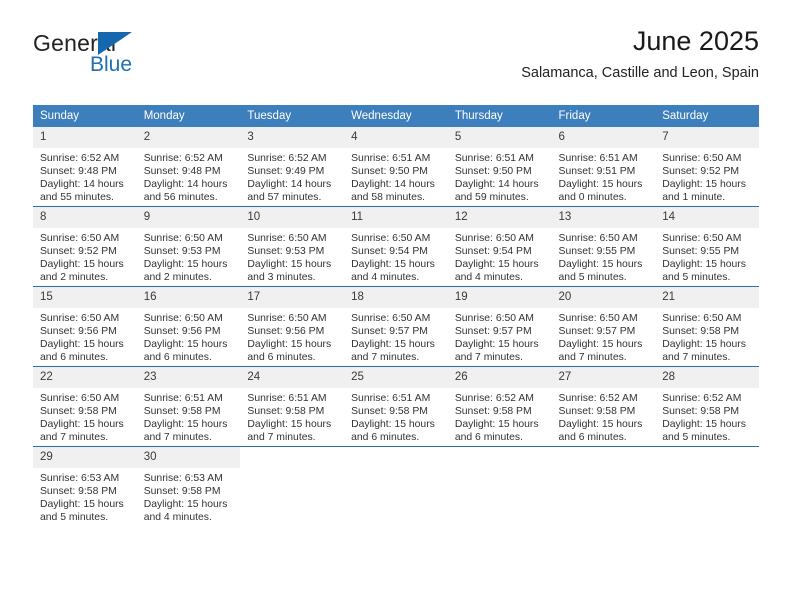  What do you see at coordinates (148, 60) in the screenshot?
I see `brand-logo: General Blue` at bounding box center [148, 60].